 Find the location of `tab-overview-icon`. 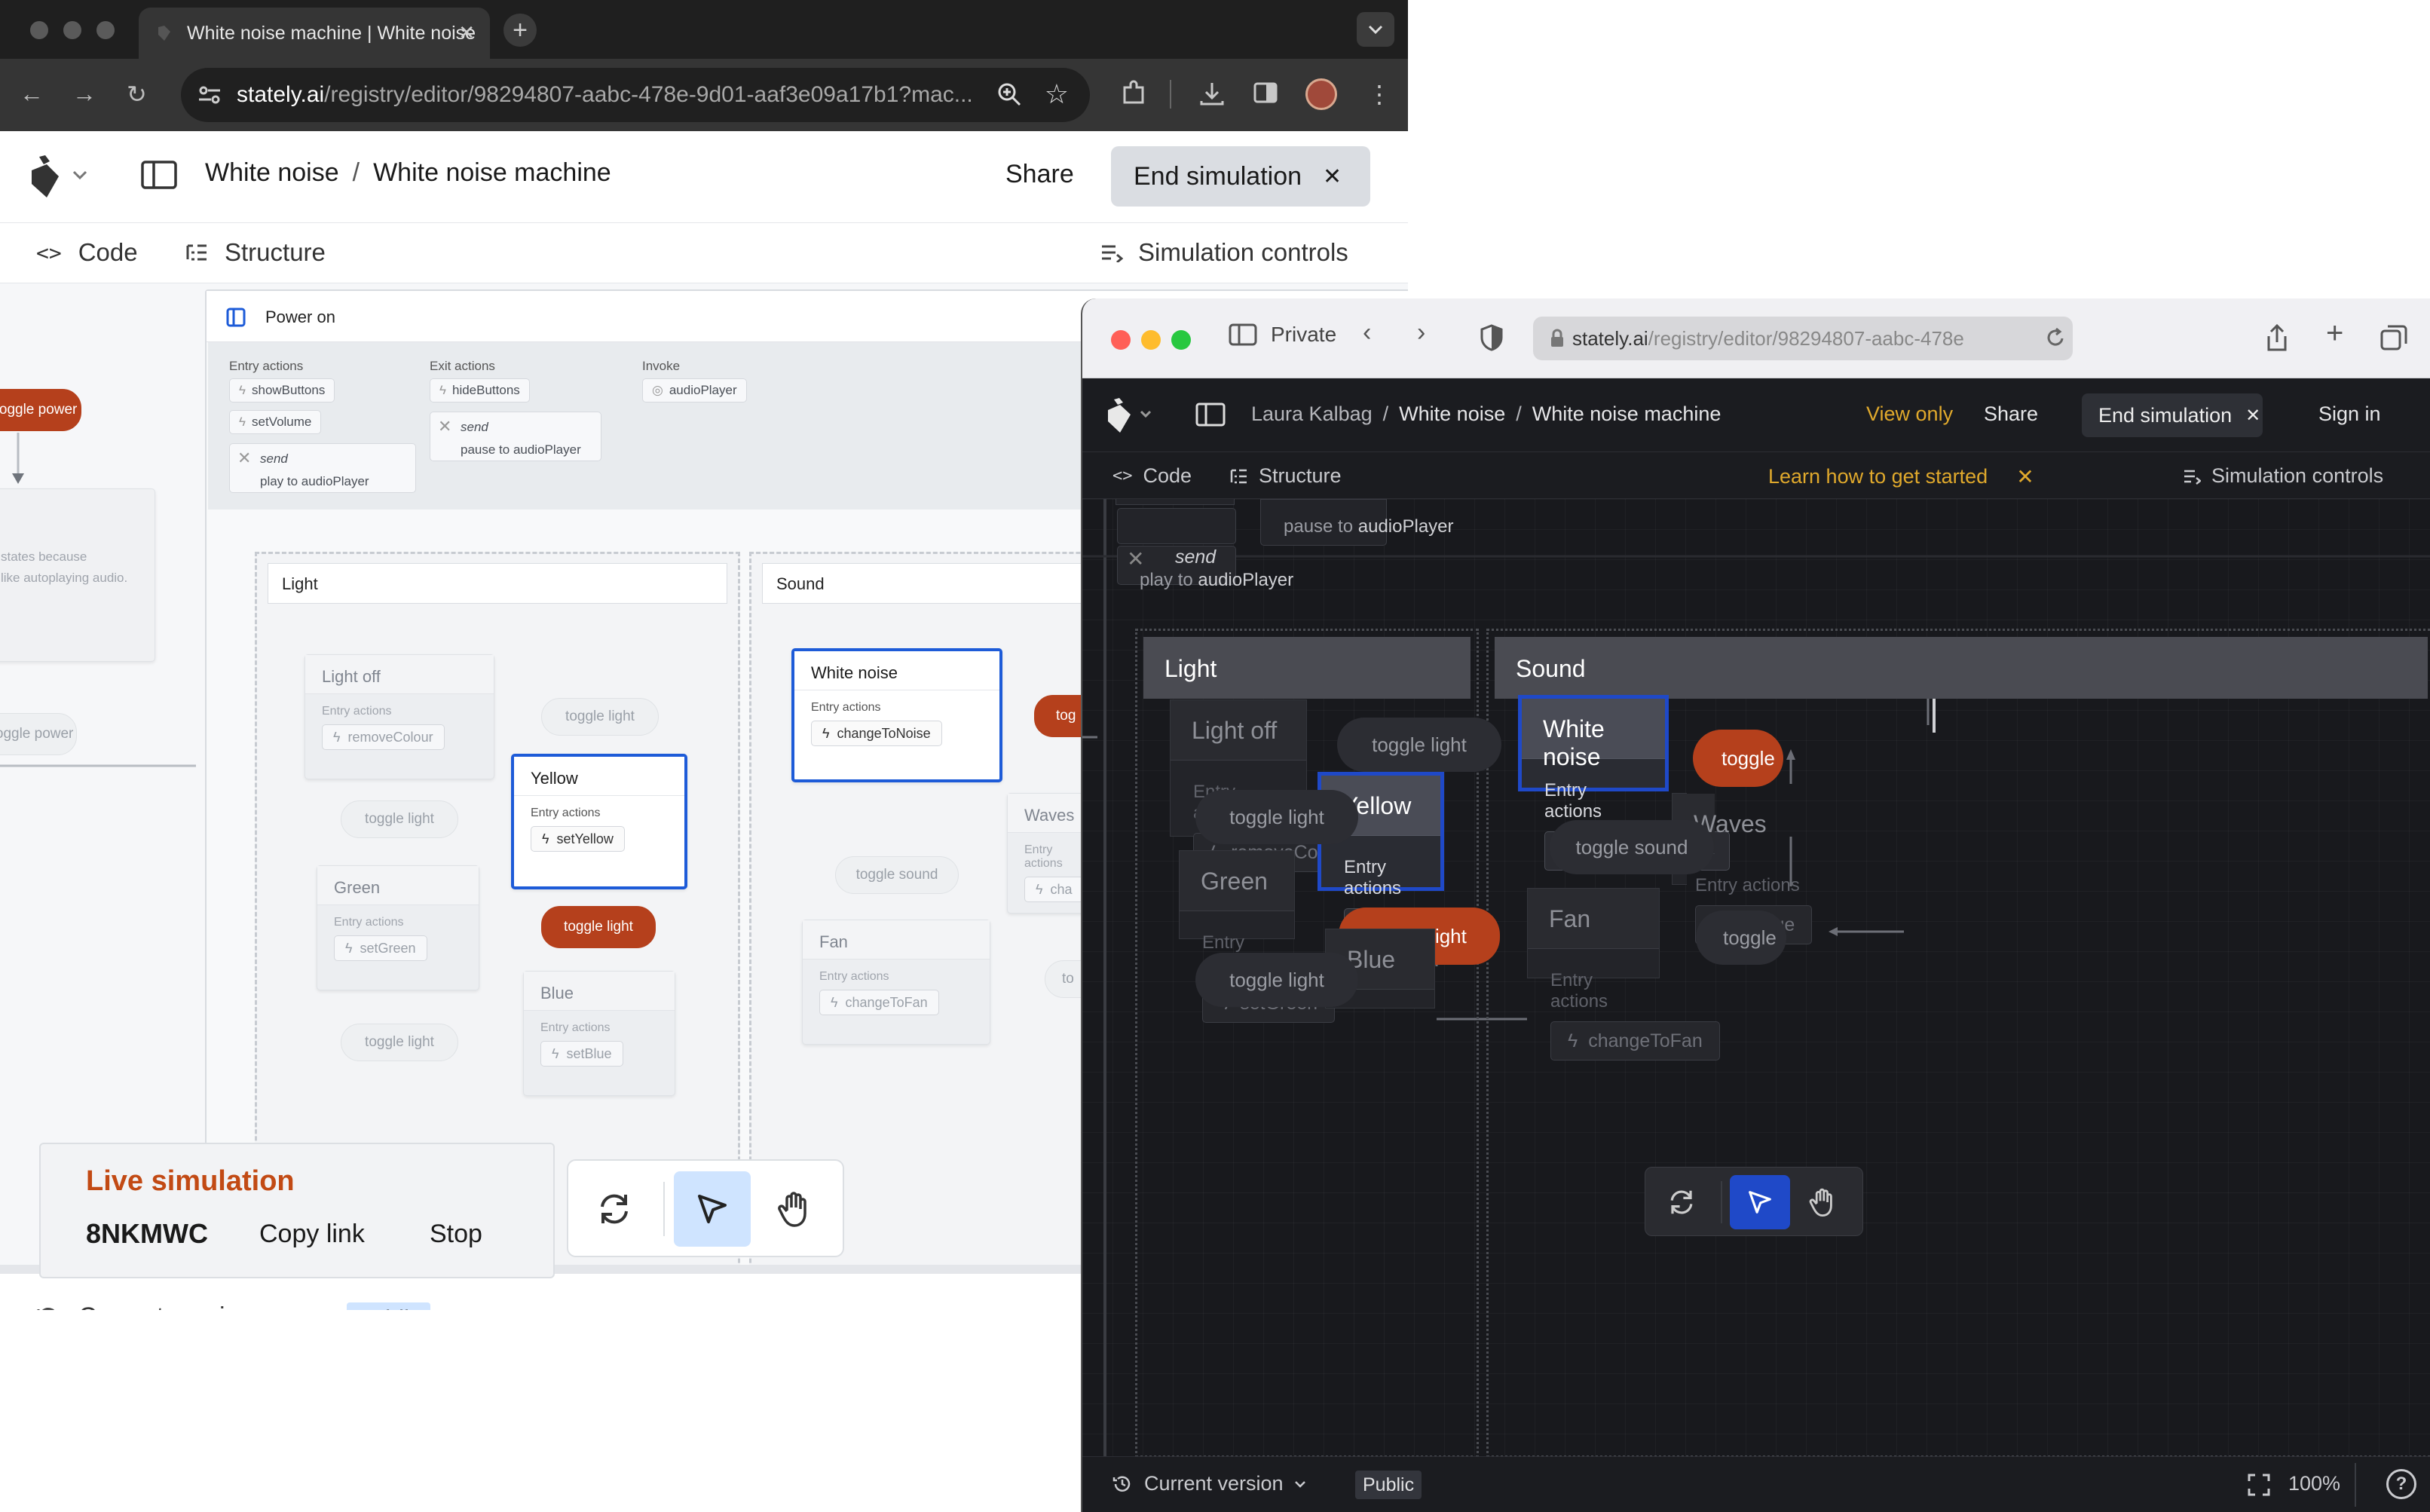

tab-overview-icon is located at coordinates (2393, 338).